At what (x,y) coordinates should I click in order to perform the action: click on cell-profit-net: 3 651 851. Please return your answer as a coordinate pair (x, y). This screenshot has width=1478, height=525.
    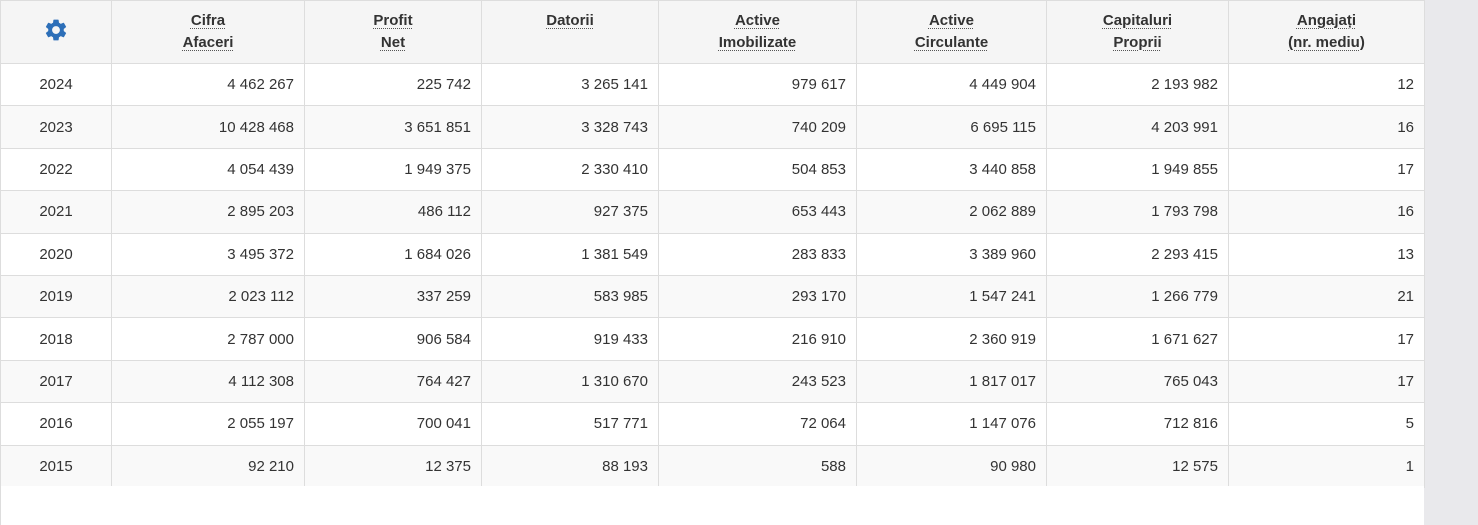
    Looking at the image, I should click on (393, 127).